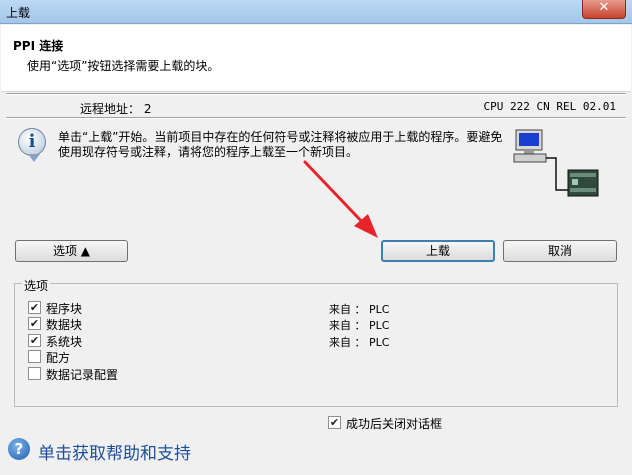  I want to click on option-label: 程序块, so click(64, 309).